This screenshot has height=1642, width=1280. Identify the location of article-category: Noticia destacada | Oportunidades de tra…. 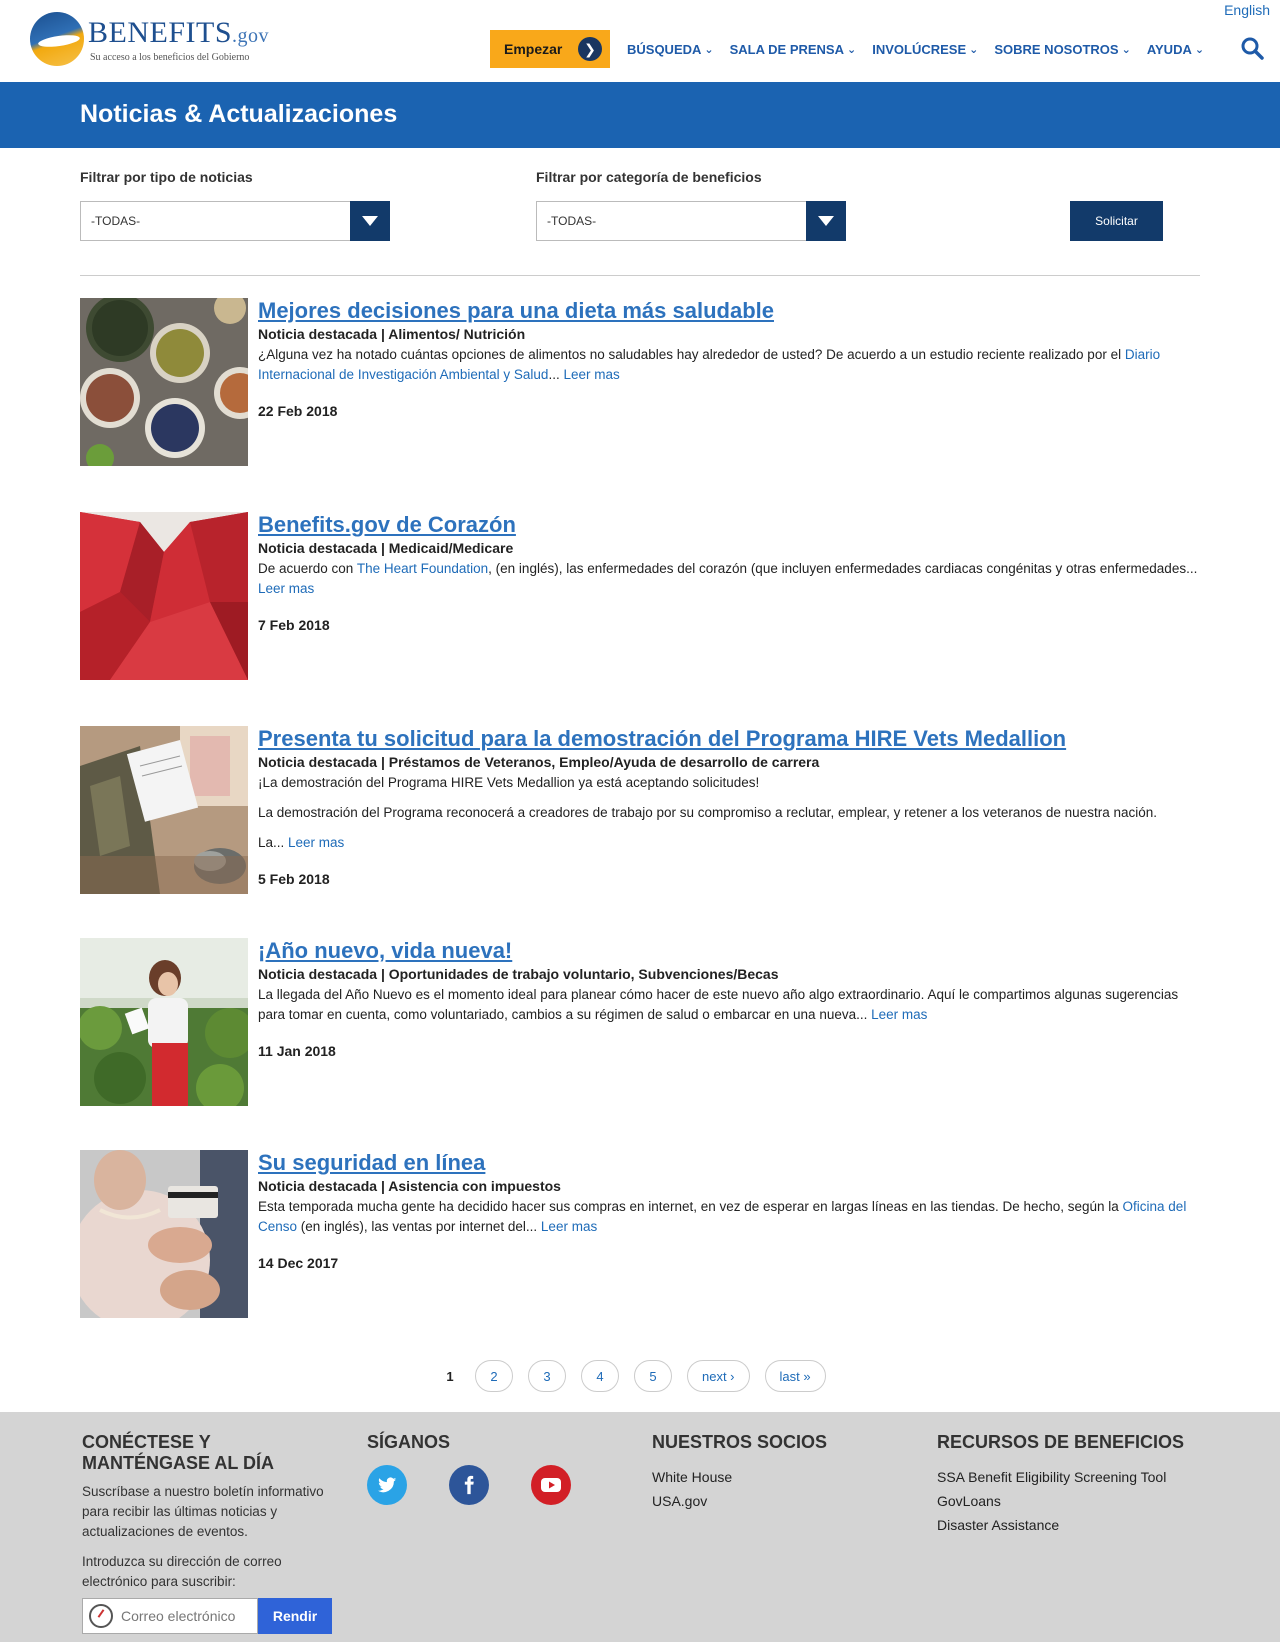
(518, 974).